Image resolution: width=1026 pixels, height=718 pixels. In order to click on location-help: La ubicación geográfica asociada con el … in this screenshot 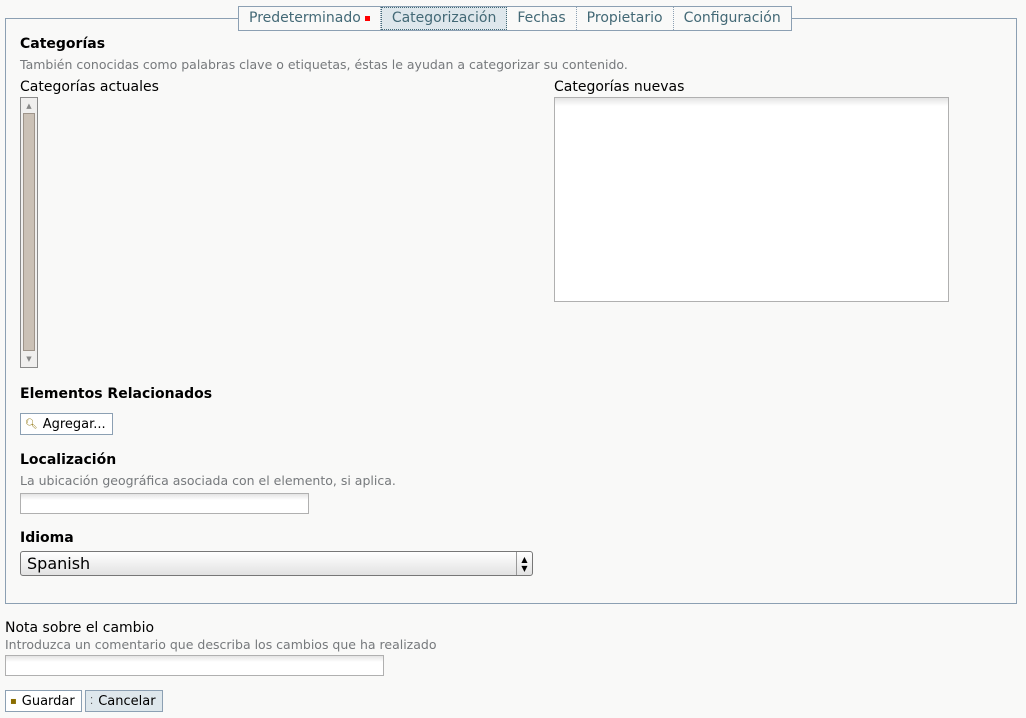, I will do `click(208, 480)`.